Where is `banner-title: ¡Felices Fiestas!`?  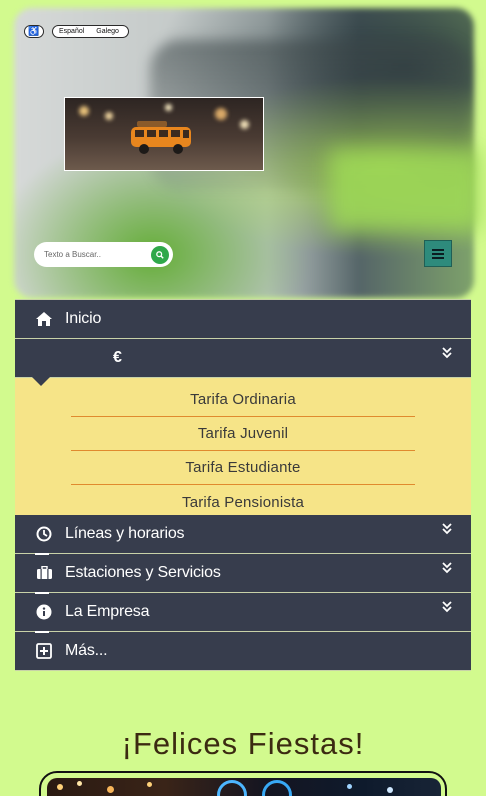
banner-title: ¡Felices Fiestas! is located at coordinates (243, 743).